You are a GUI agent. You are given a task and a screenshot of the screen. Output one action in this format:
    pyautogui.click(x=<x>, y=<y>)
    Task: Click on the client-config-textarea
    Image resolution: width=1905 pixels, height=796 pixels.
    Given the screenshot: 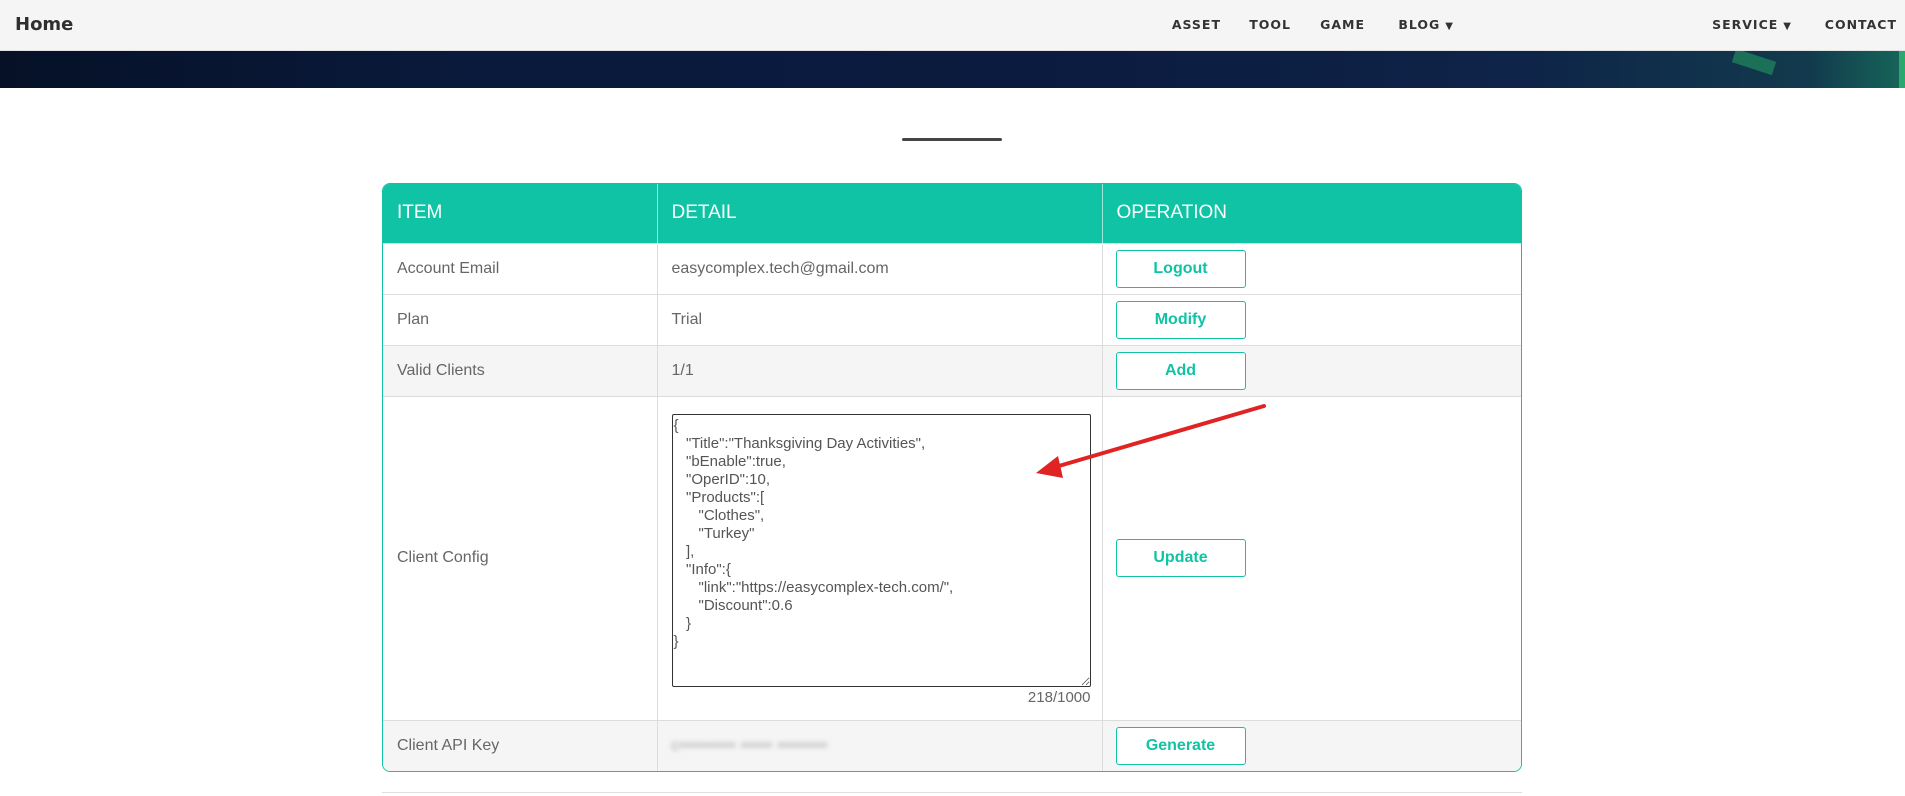 What is the action you would take?
    pyautogui.click(x=881, y=550)
    